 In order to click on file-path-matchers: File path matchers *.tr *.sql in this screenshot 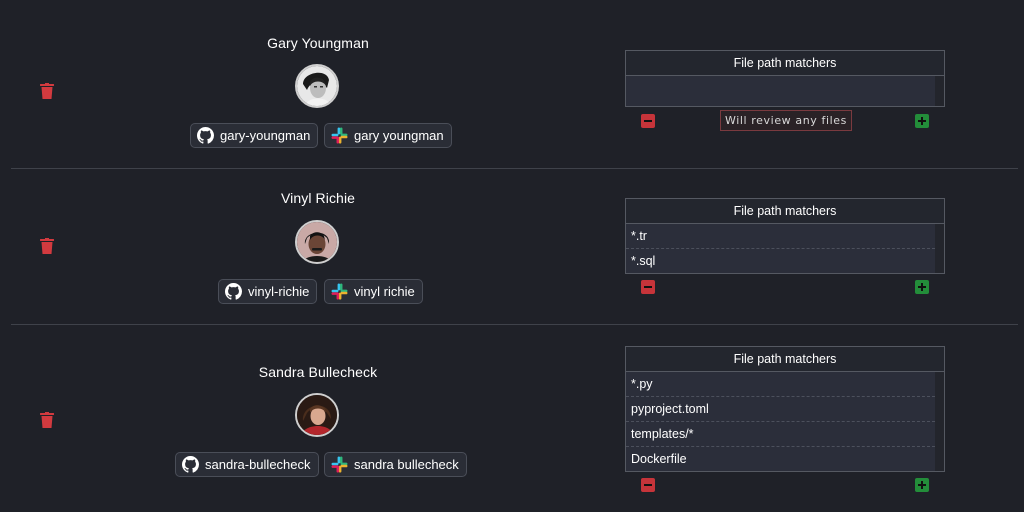, I will do `click(785, 236)`.